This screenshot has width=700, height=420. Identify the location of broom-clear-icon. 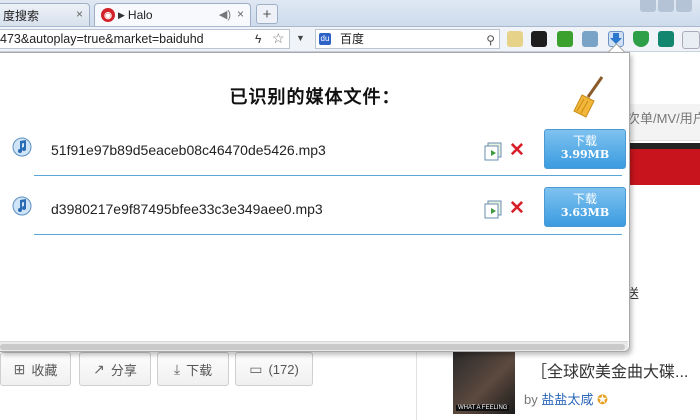
(590, 97).